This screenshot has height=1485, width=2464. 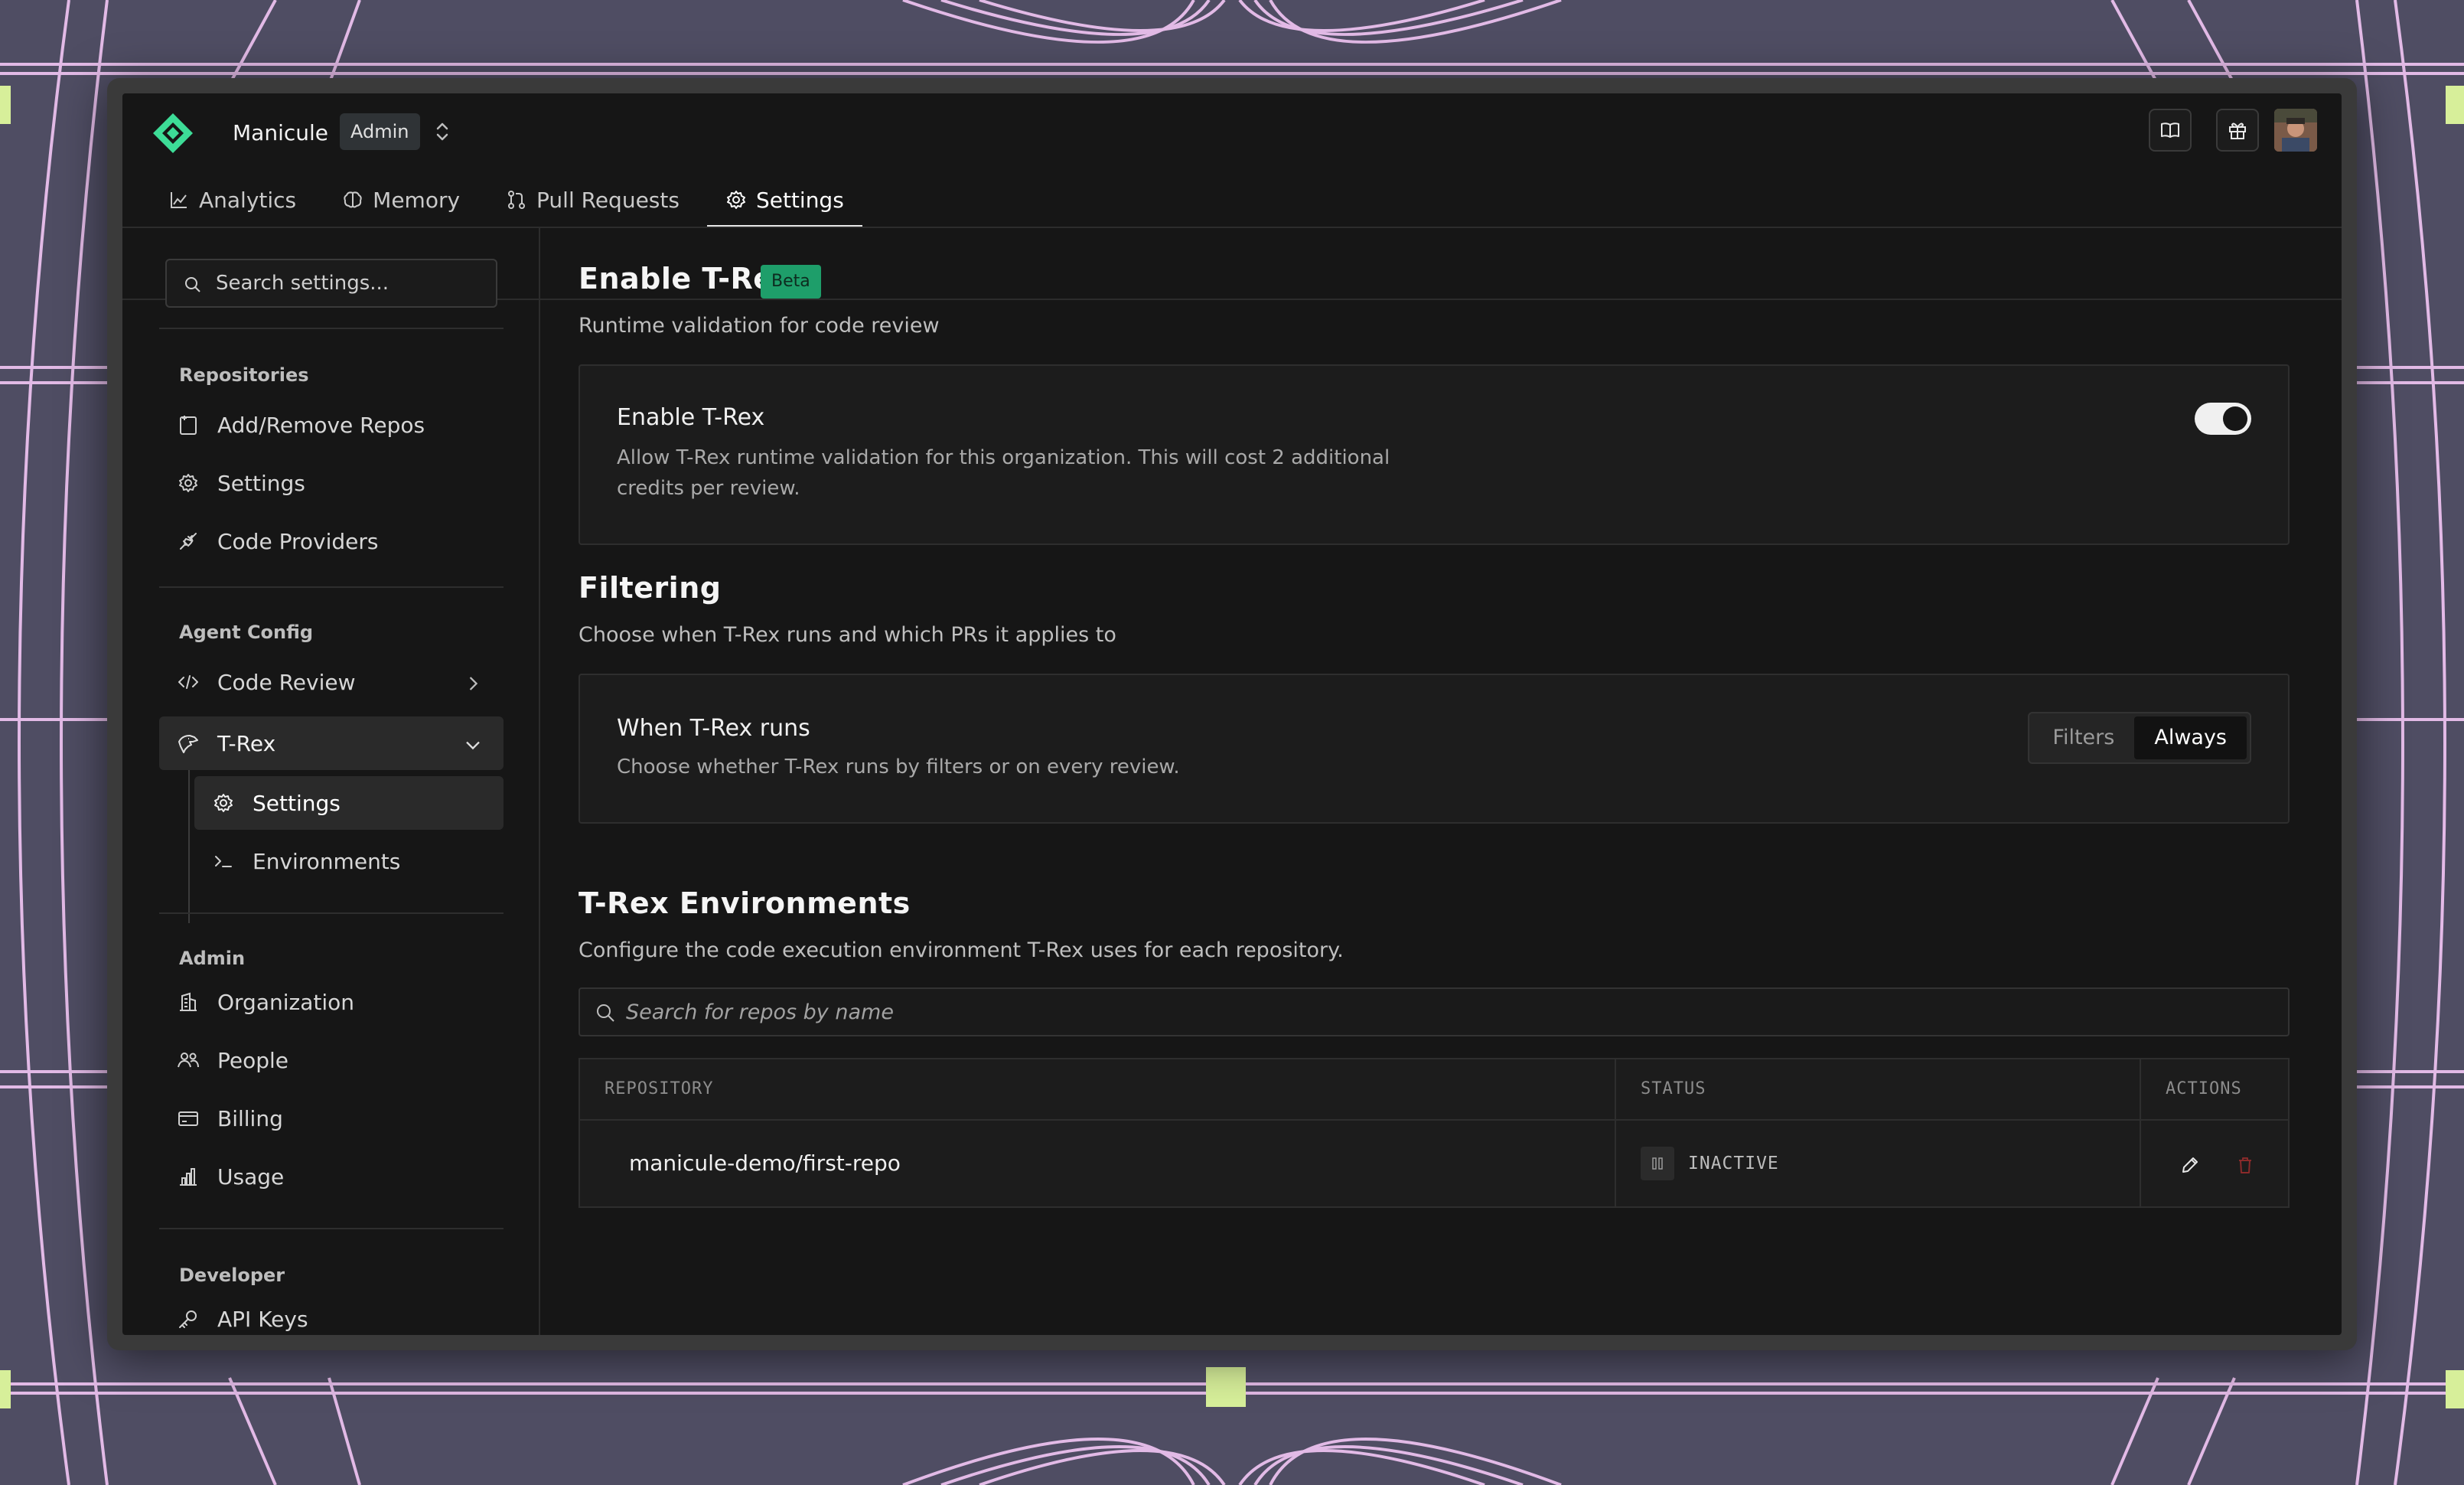 I want to click on tab-label: Memory, so click(x=417, y=200).